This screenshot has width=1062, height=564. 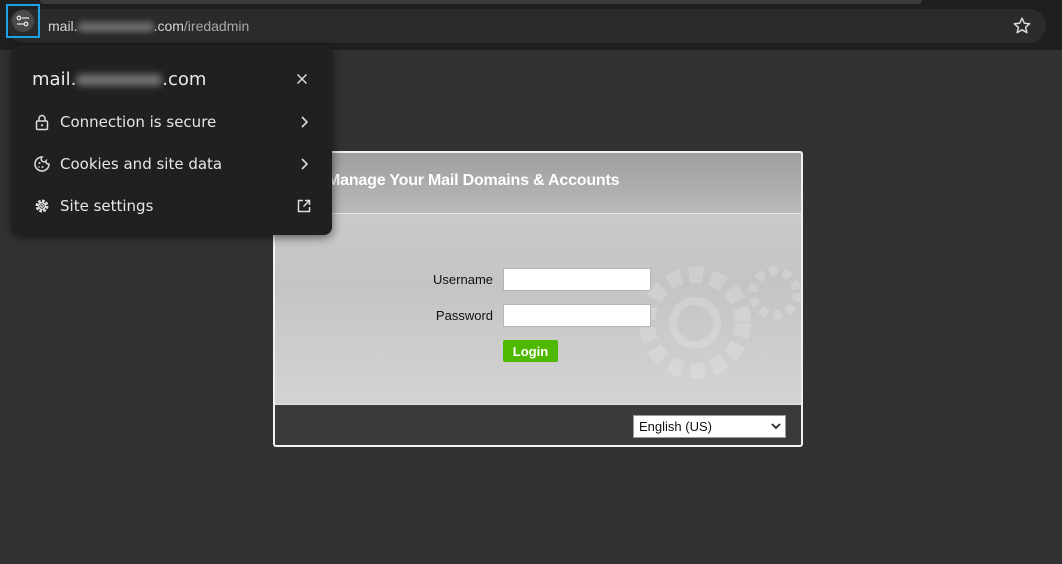 What do you see at coordinates (172, 206) in the screenshot?
I see `site-settings-item: Site settings` at bounding box center [172, 206].